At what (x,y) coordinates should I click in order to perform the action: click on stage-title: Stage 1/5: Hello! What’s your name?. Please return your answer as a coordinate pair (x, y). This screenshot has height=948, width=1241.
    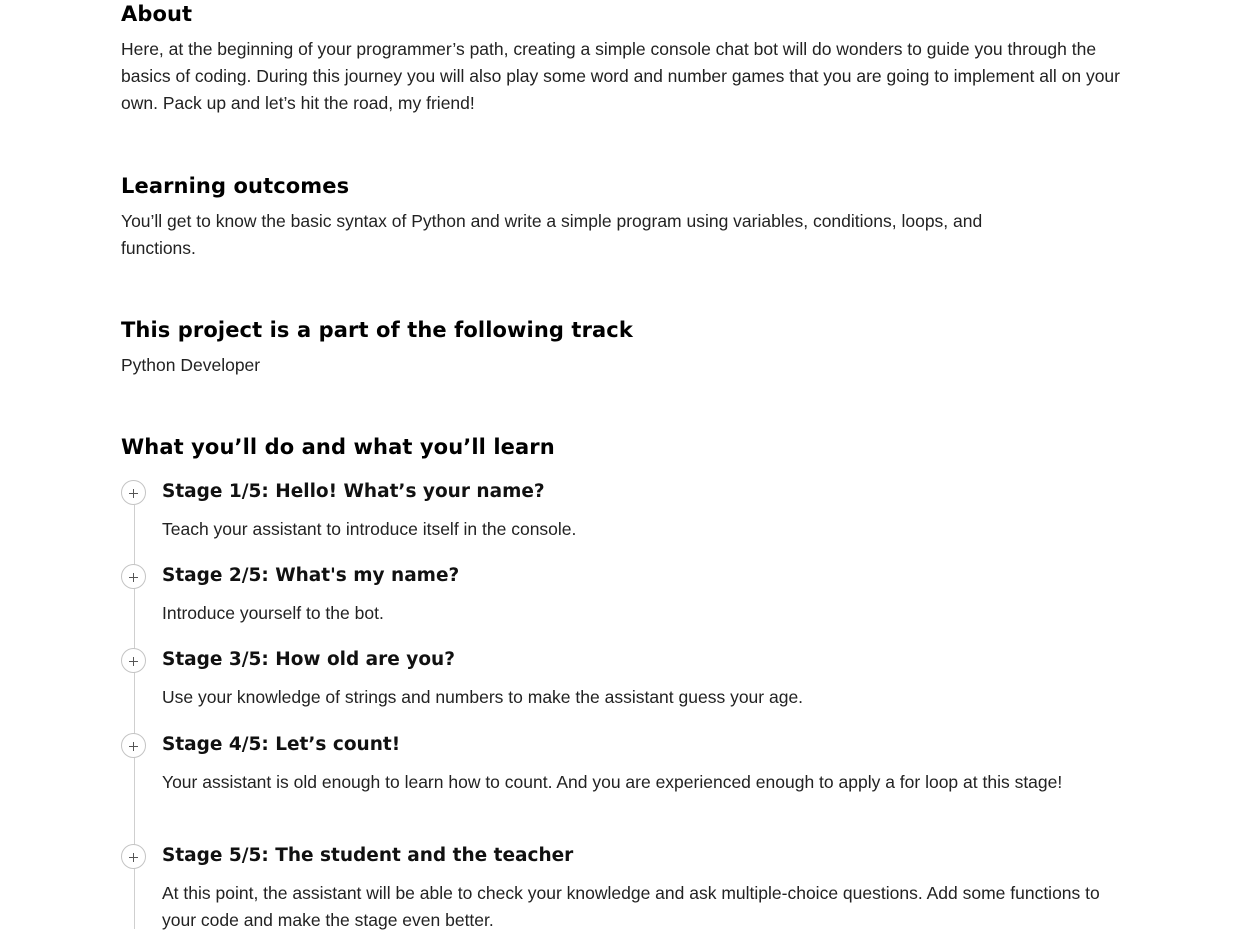
    Looking at the image, I should click on (353, 492).